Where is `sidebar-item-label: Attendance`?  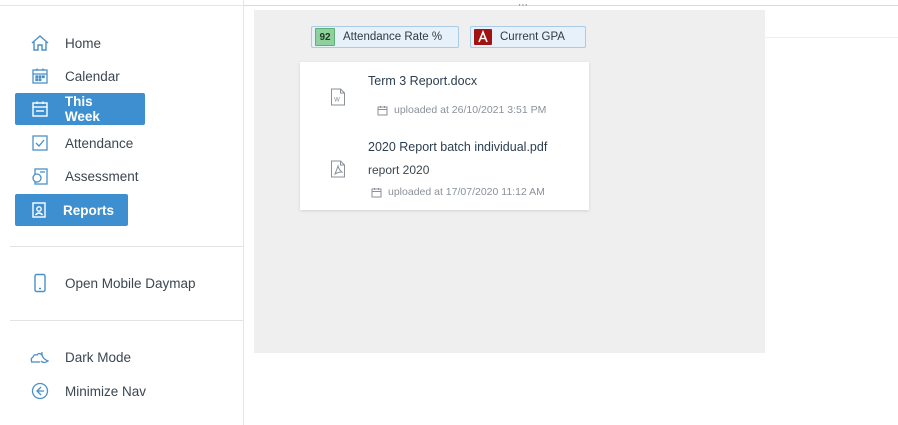 sidebar-item-label: Attendance is located at coordinates (99, 143).